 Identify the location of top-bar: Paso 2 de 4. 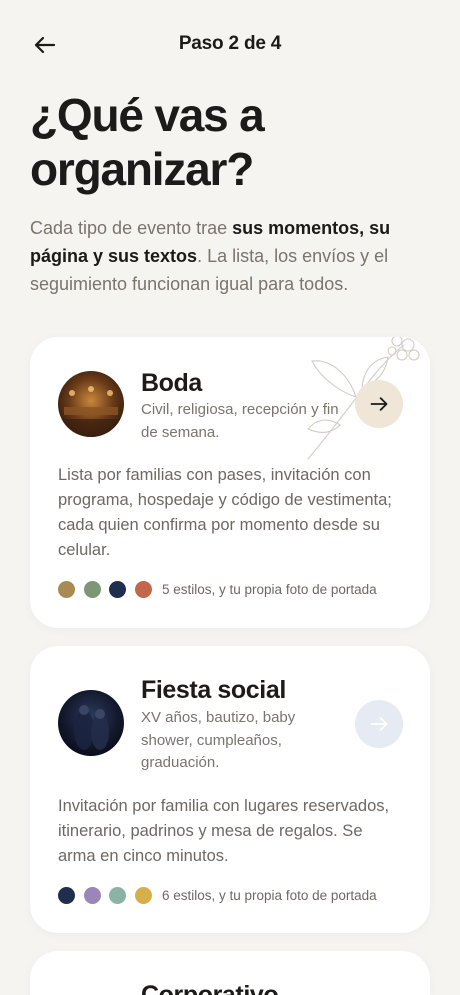
(230, 45).